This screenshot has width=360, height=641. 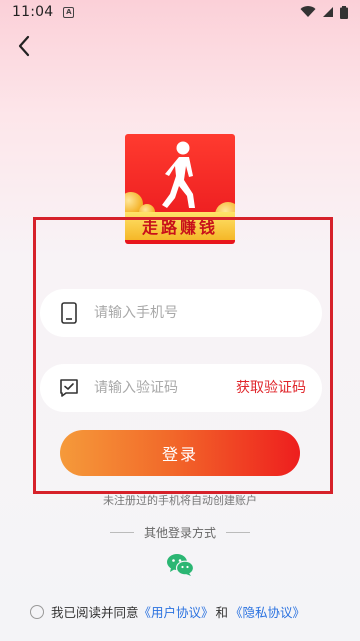 I want to click on back-button, so click(x=24, y=46).